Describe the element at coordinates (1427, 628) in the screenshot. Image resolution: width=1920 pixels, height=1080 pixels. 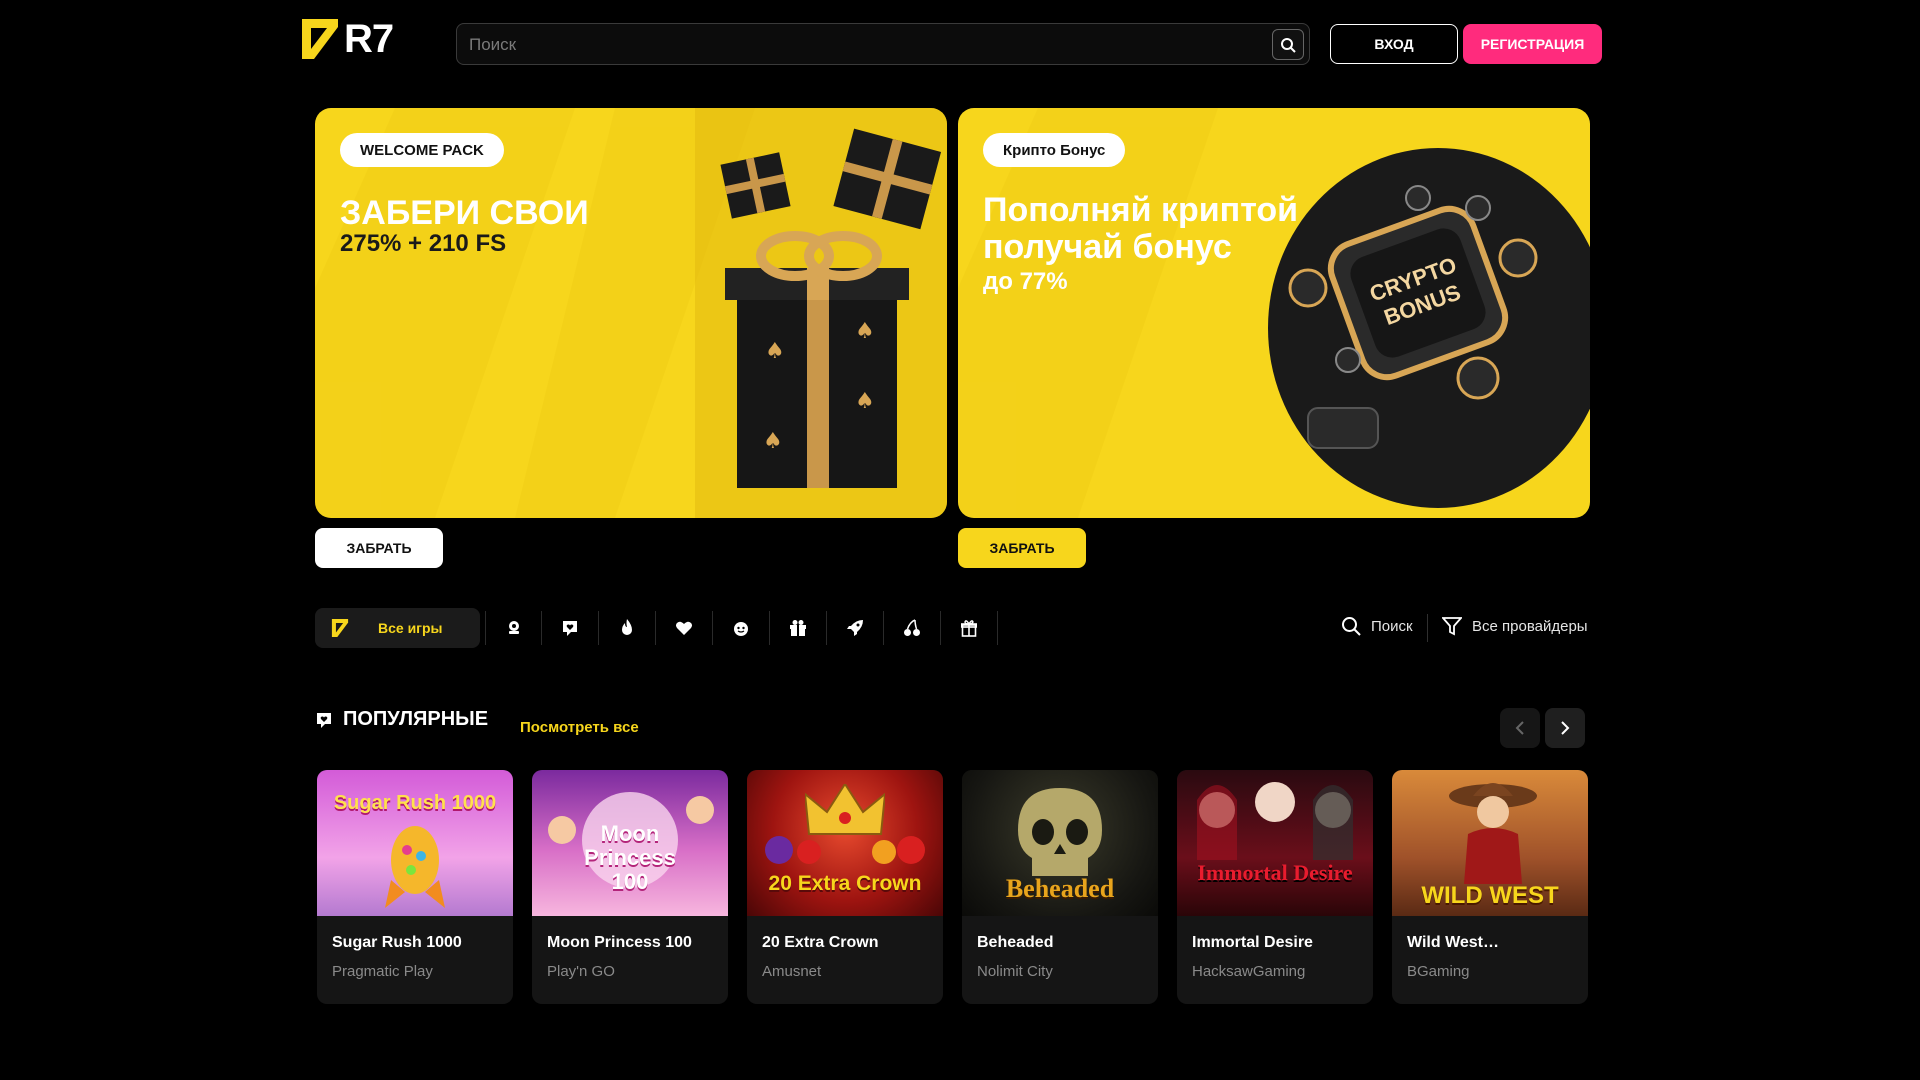
I see `divider` at that location.